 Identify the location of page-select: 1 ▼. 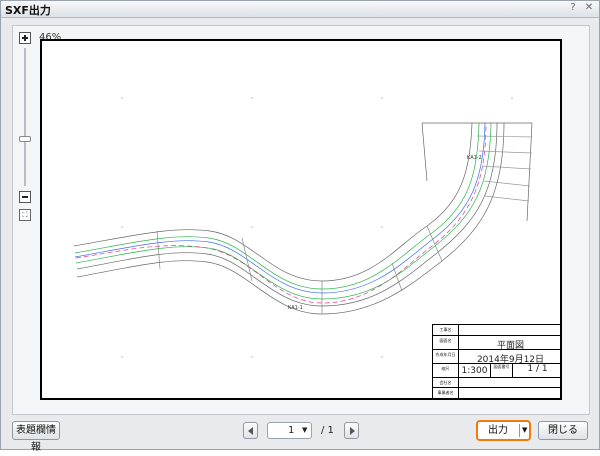
(289, 430).